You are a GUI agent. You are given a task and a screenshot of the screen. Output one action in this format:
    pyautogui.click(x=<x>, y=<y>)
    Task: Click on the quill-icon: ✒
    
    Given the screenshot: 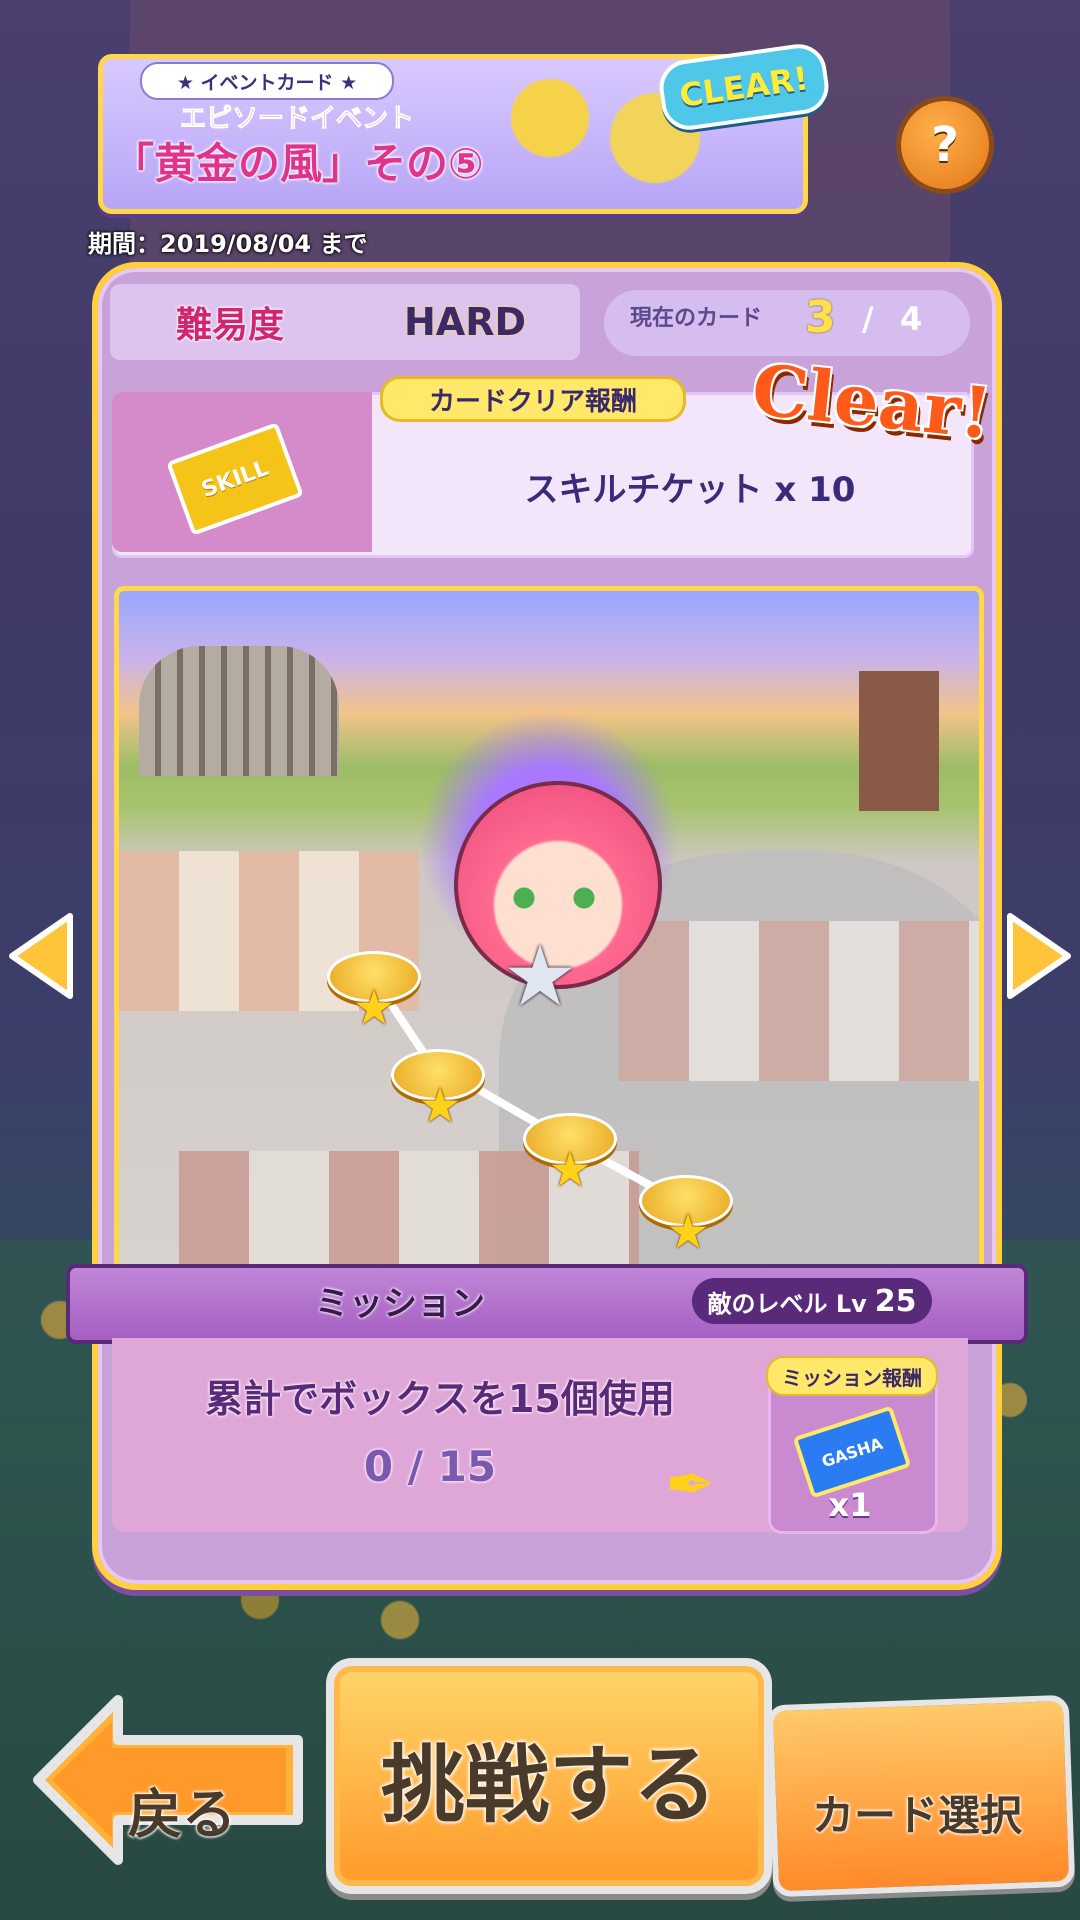 What is the action you would take?
    pyautogui.click(x=690, y=1485)
    